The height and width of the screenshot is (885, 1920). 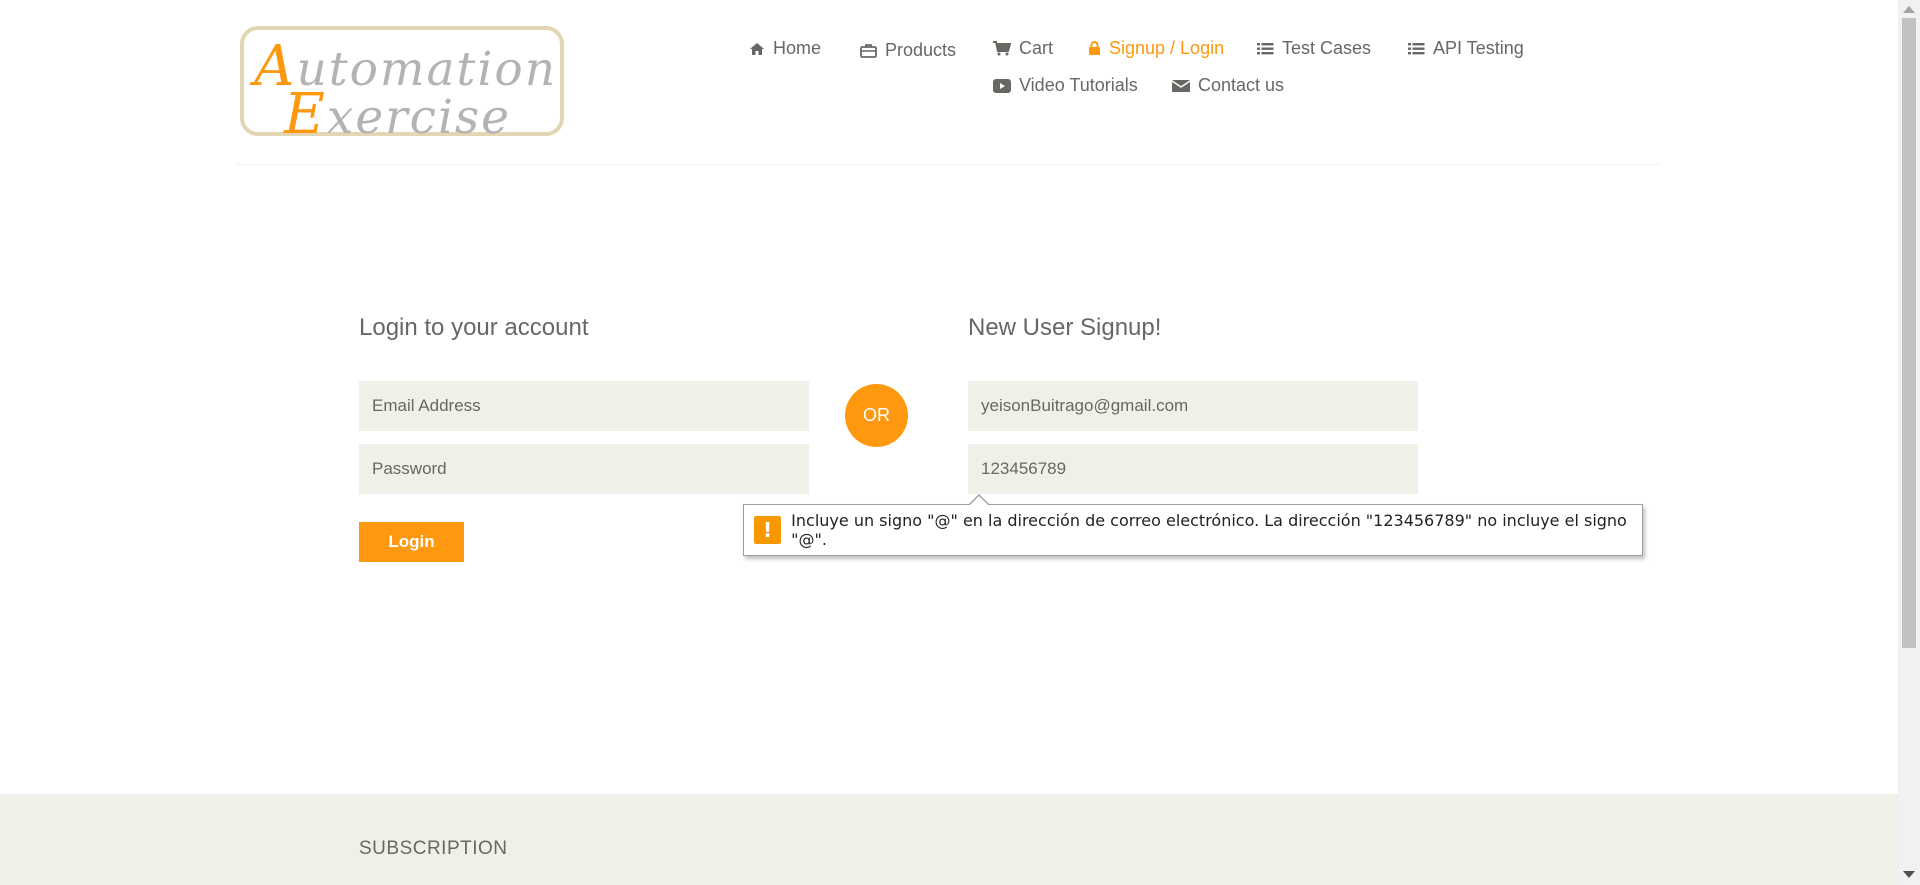 What do you see at coordinates (584, 406) in the screenshot?
I see `login-email-input` at bounding box center [584, 406].